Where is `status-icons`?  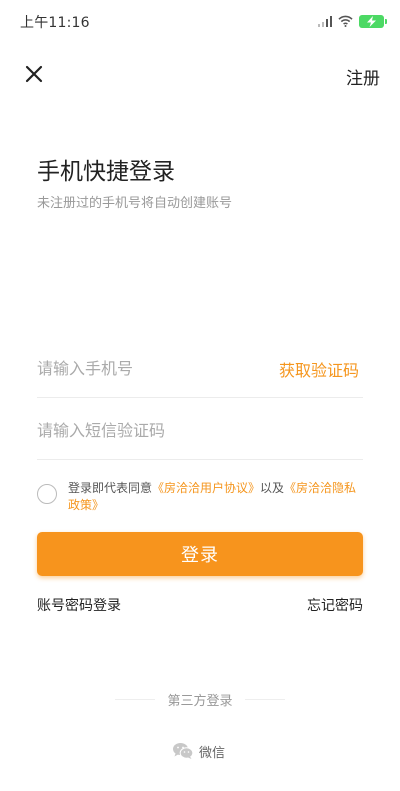 status-icons is located at coordinates (352, 21).